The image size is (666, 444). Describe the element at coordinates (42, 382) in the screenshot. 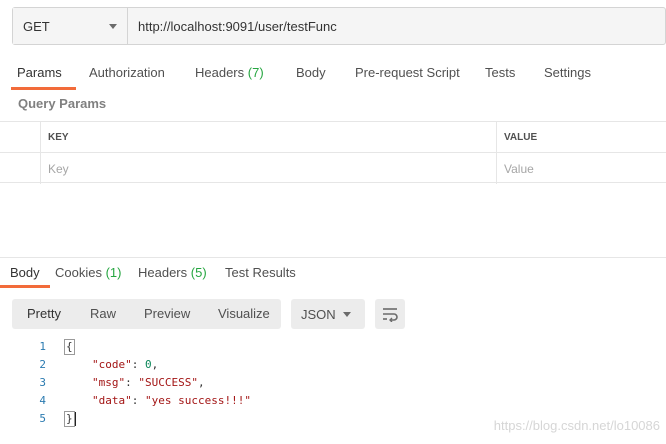

I see `line-number: 3` at that location.